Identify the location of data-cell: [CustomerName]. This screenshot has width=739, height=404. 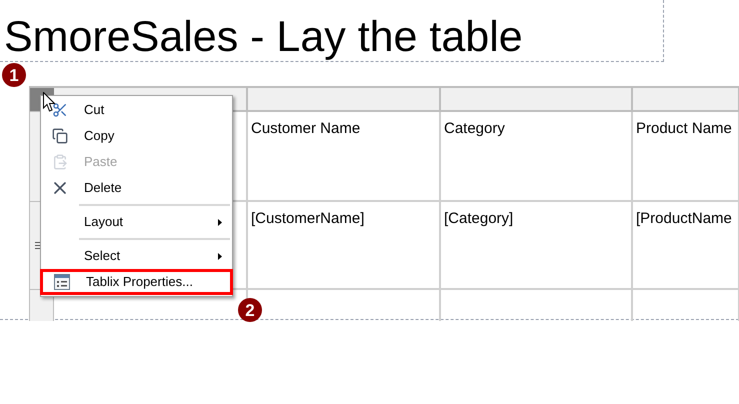
(344, 246).